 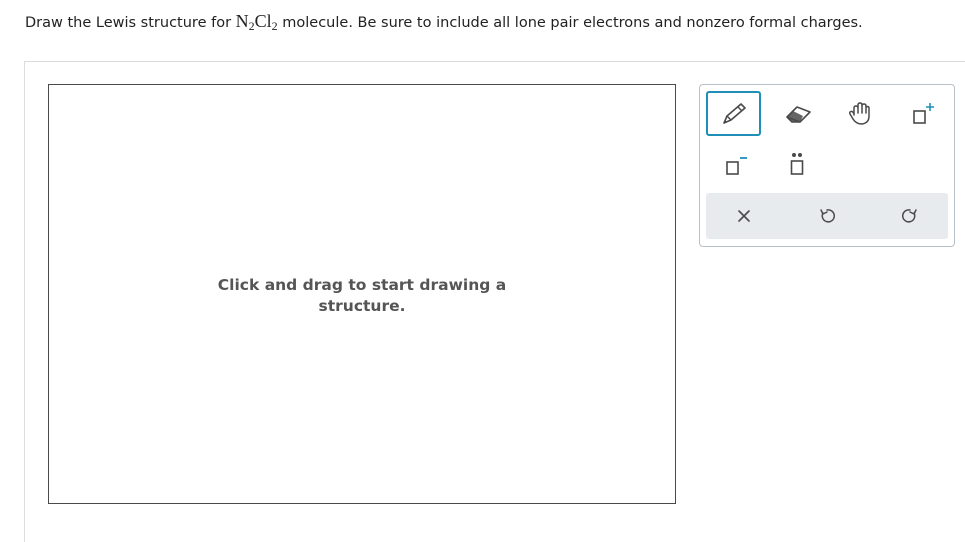 I want to click on action-bar, so click(x=827, y=216).